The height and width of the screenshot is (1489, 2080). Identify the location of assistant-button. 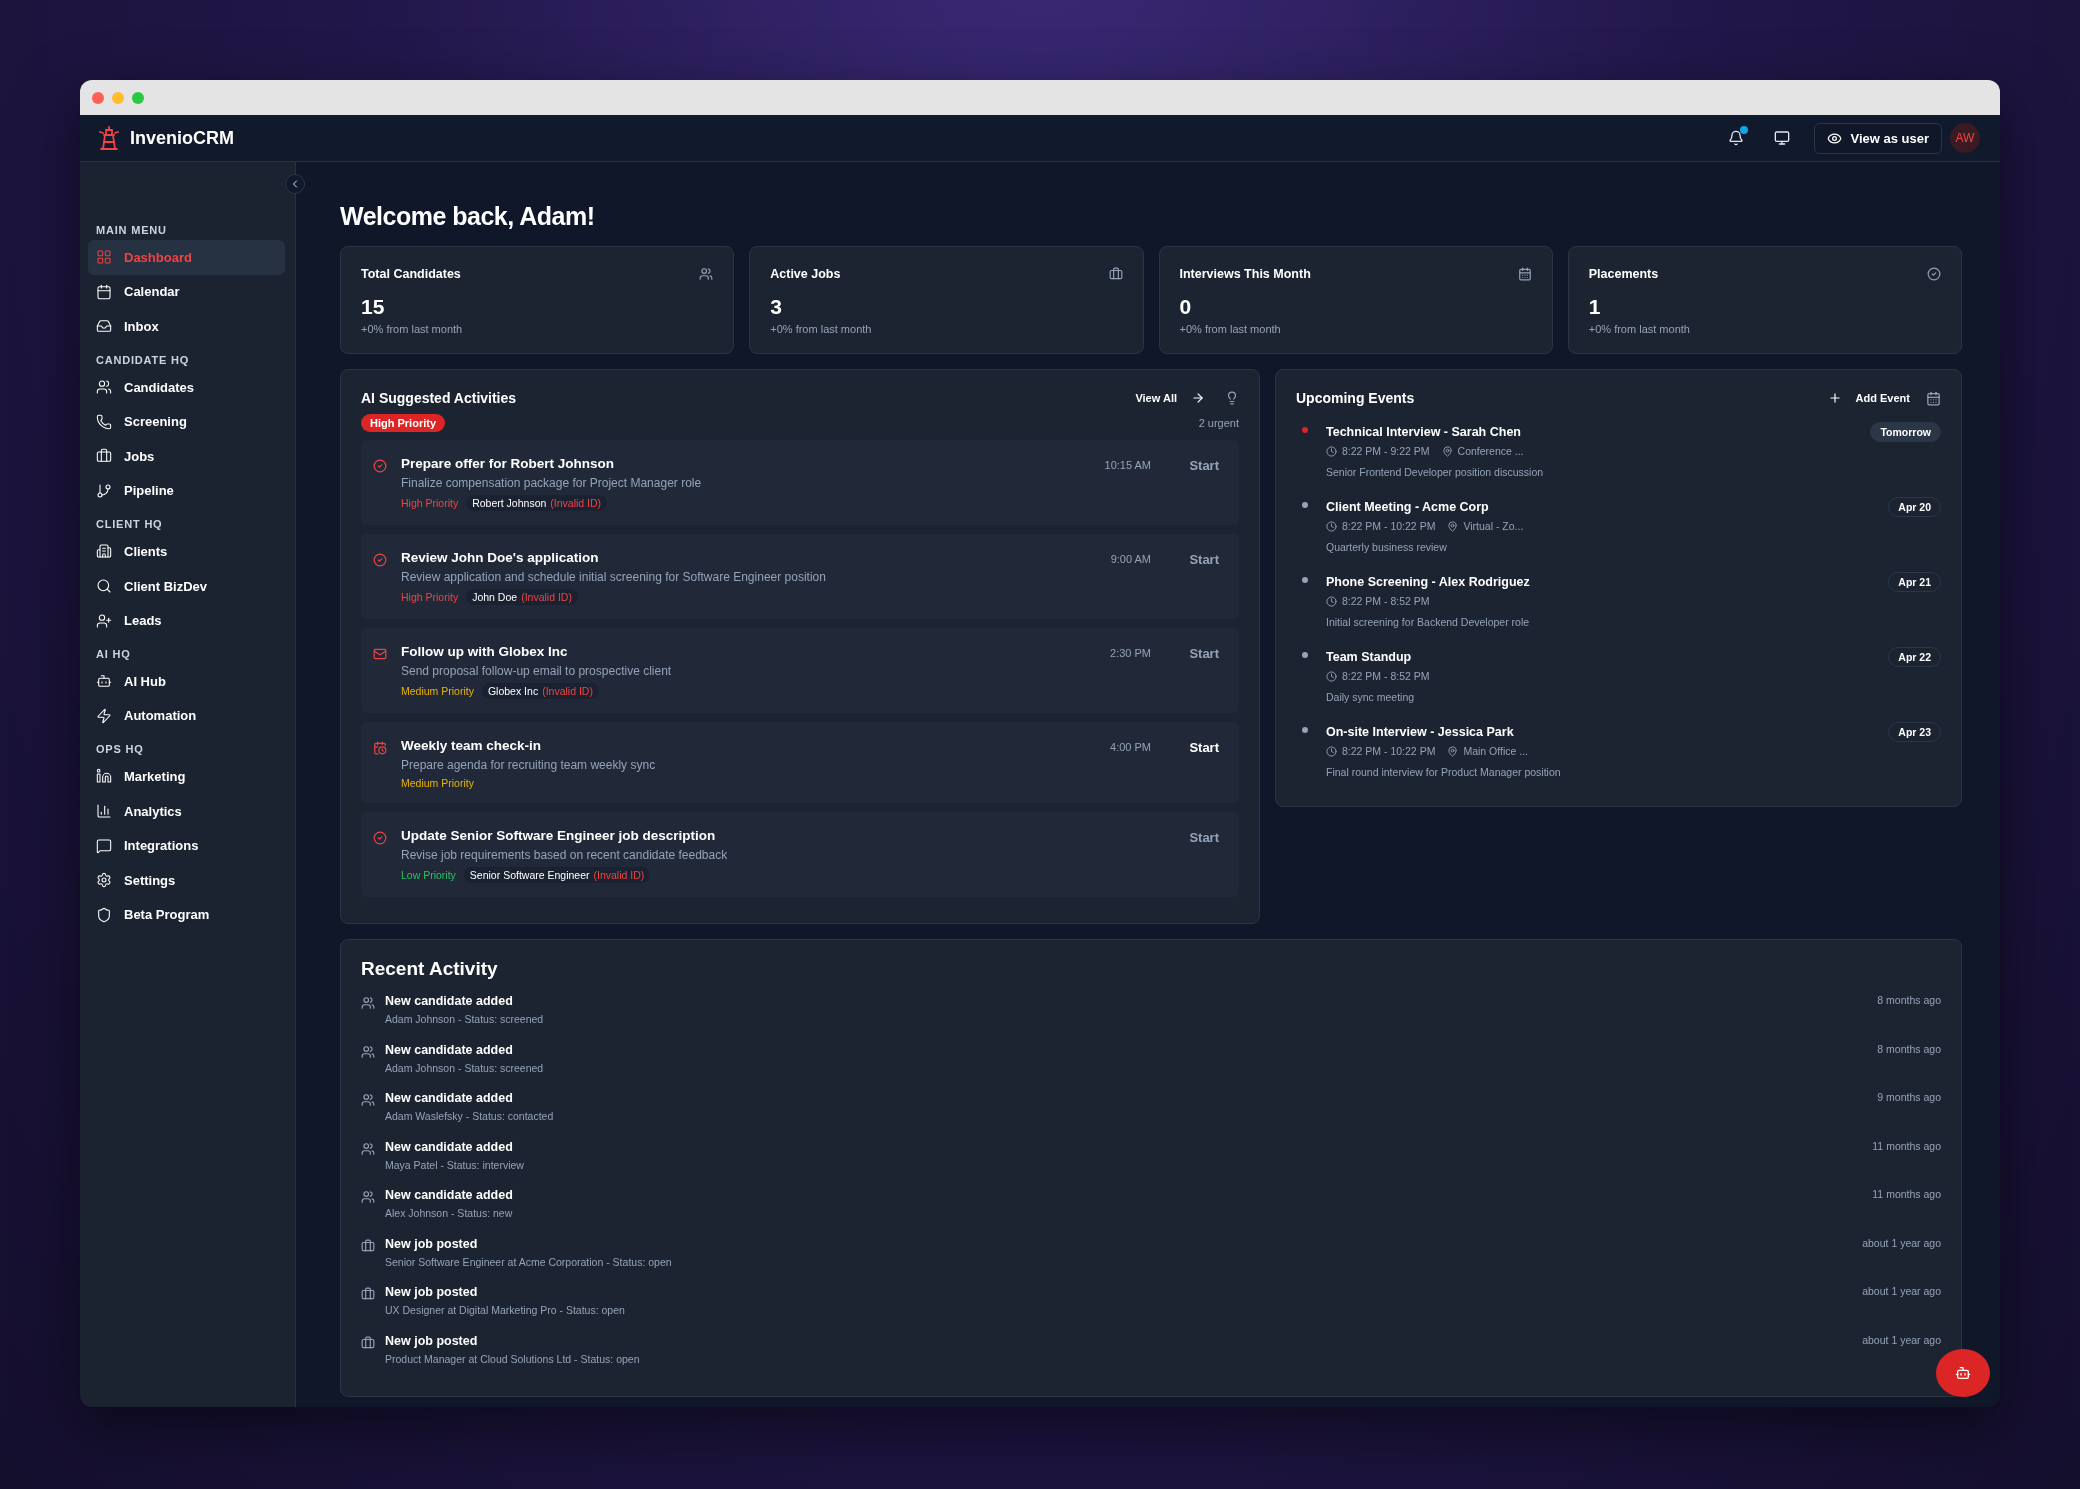
(1963, 1373).